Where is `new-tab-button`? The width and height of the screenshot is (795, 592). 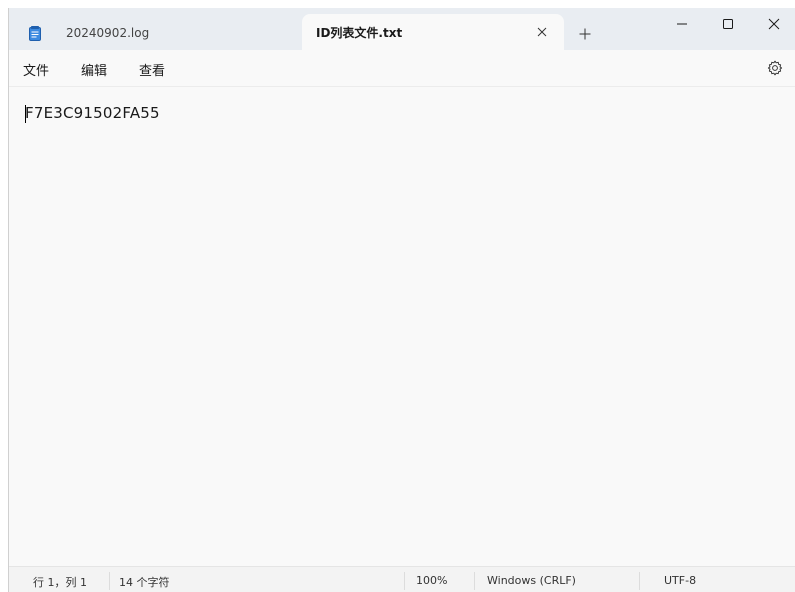 new-tab-button is located at coordinates (585, 34).